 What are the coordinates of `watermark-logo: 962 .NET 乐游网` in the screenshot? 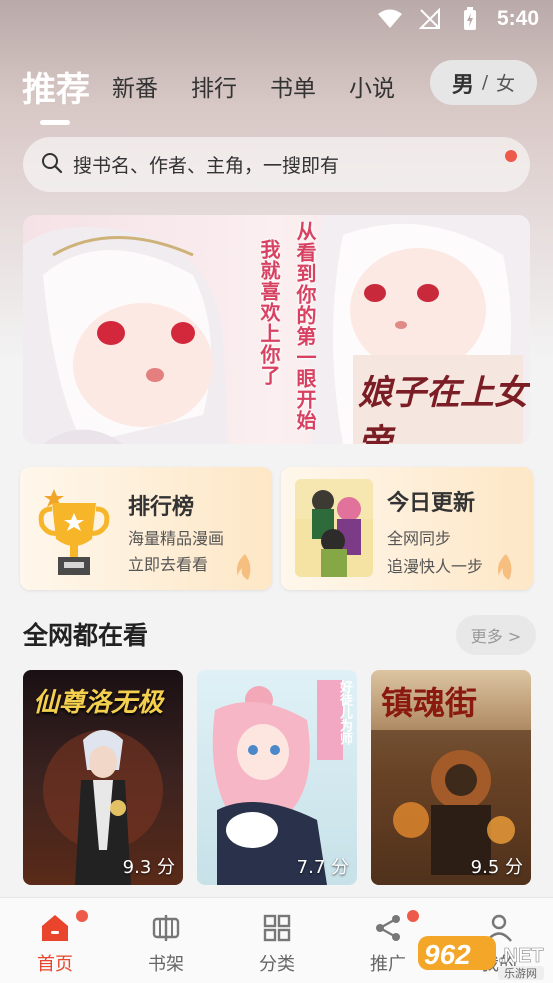 It's located at (483, 956).